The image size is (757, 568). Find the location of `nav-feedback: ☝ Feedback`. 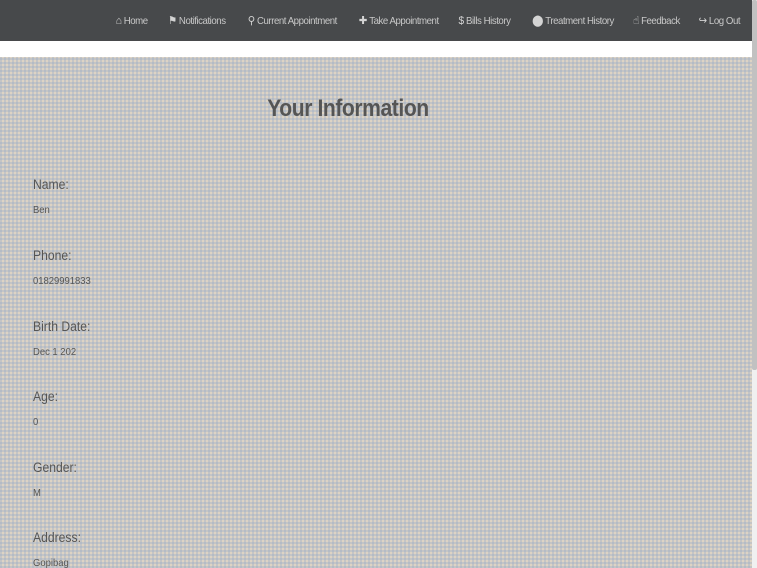

nav-feedback: ☝ Feedback is located at coordinates (656, 21).